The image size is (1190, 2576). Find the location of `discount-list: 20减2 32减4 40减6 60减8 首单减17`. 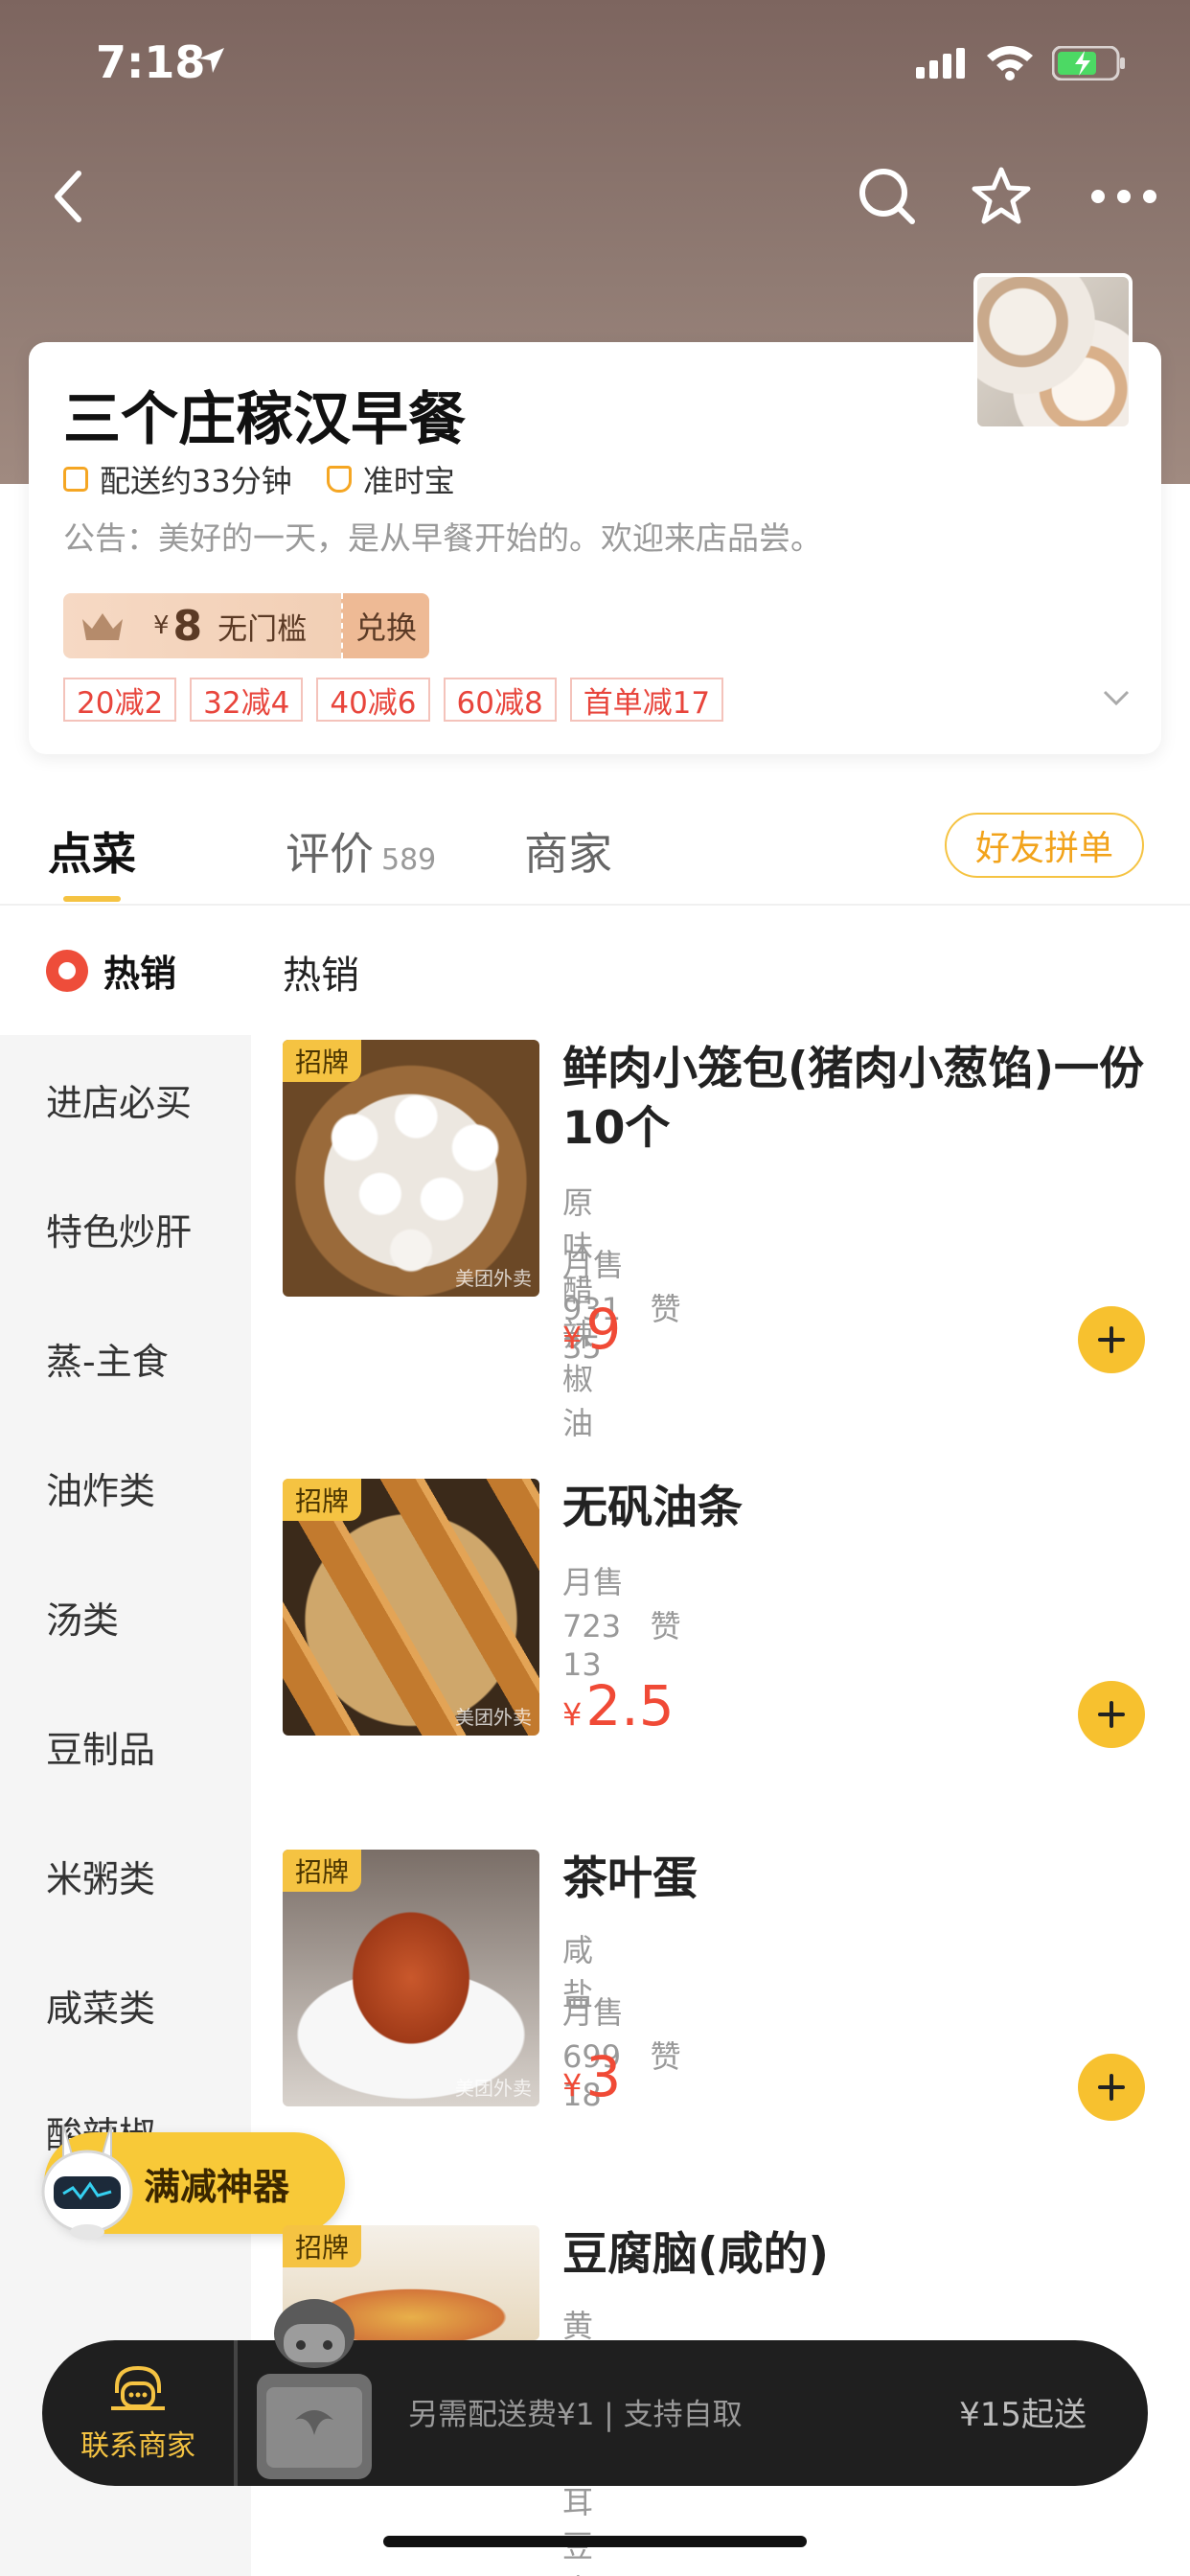

discount-list: 20减2 32减4 40减6 60减8 首单减17 is located at coordinates (394, 700).